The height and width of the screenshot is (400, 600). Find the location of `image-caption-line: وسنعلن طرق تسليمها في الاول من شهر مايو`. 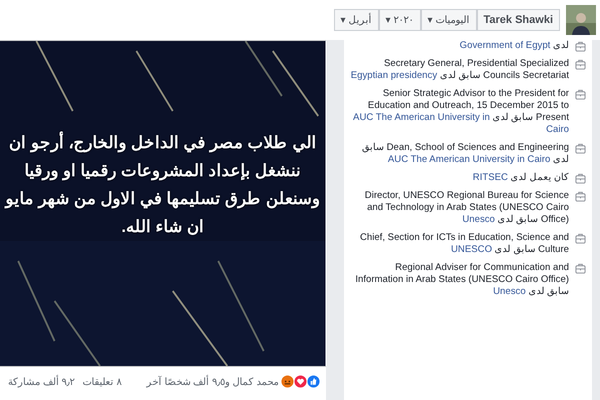

image-caption-line: وسنعلن طرق تسليمها في الاول من شهر مايو is located at coordinates (163, 199).